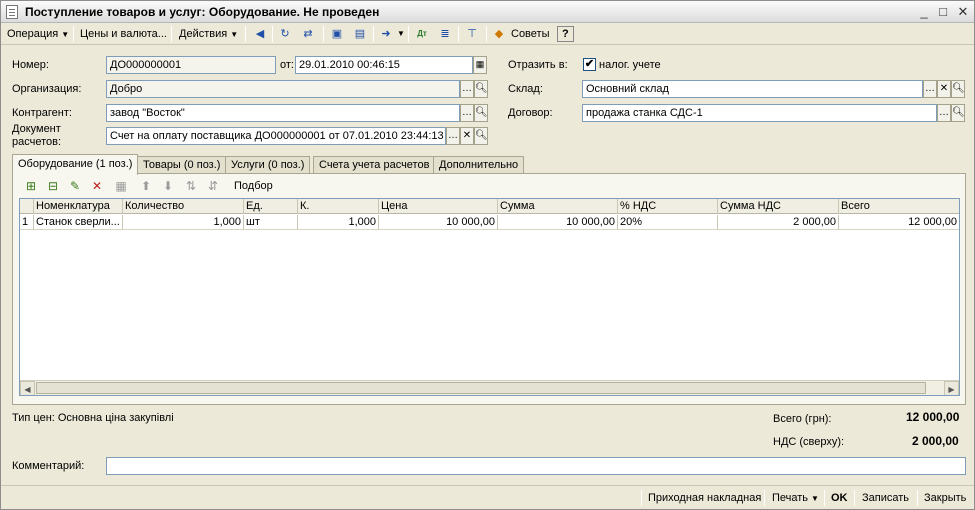 This screenshot has width=975, height=510. Describe the element at coordinates (308, 34) in the screenshot. I see `transfer-icon: ⇄` at that location.